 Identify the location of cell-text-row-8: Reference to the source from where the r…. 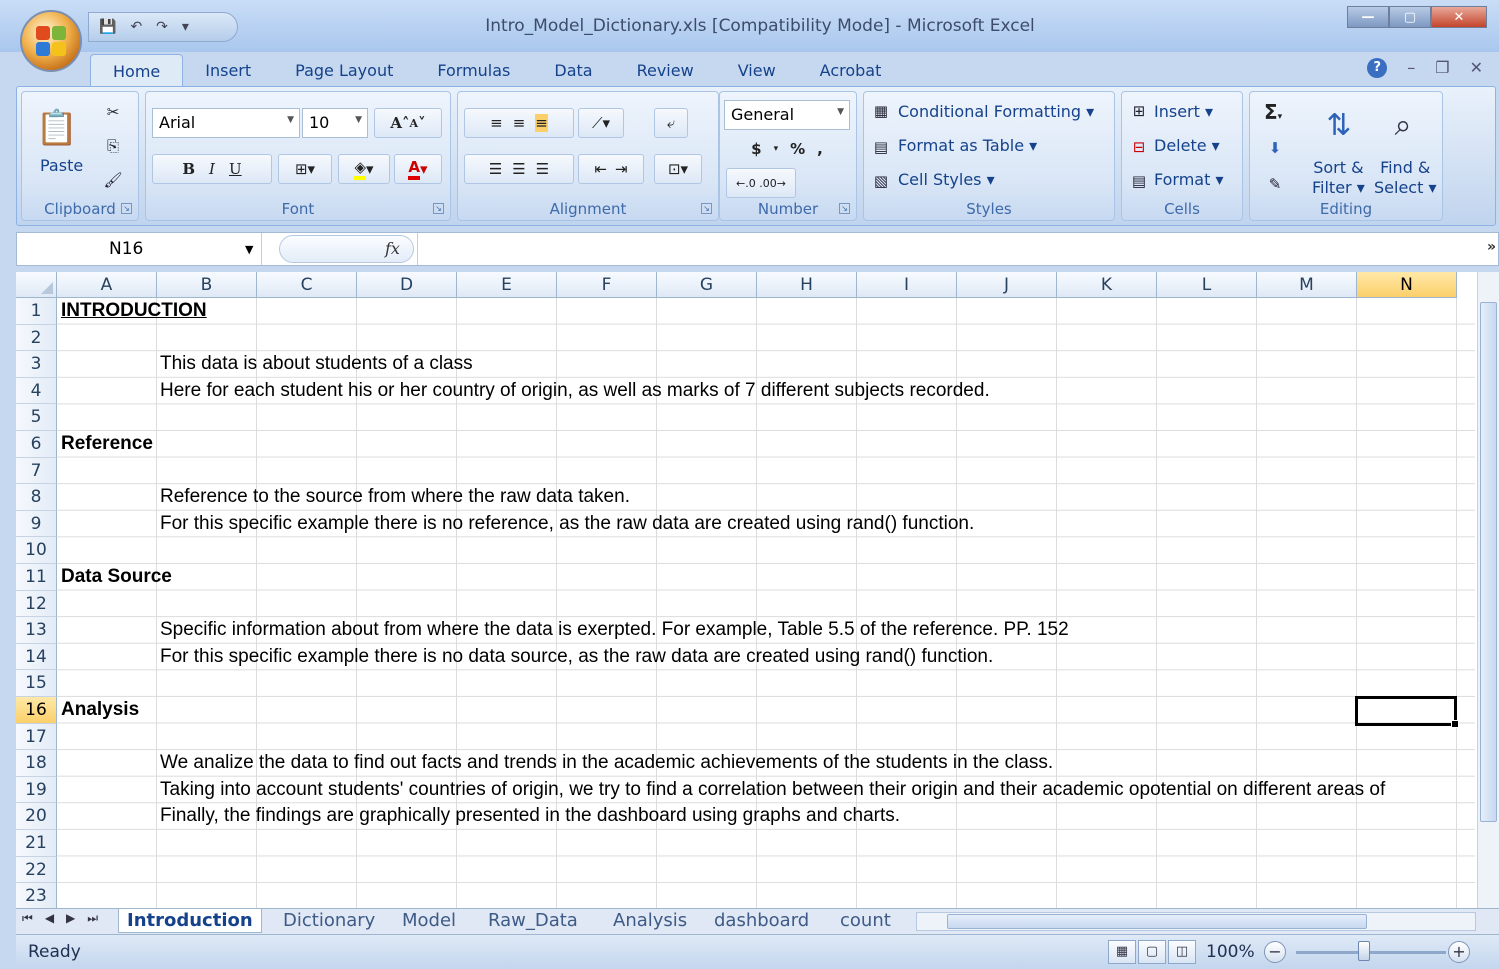
(395, 497).